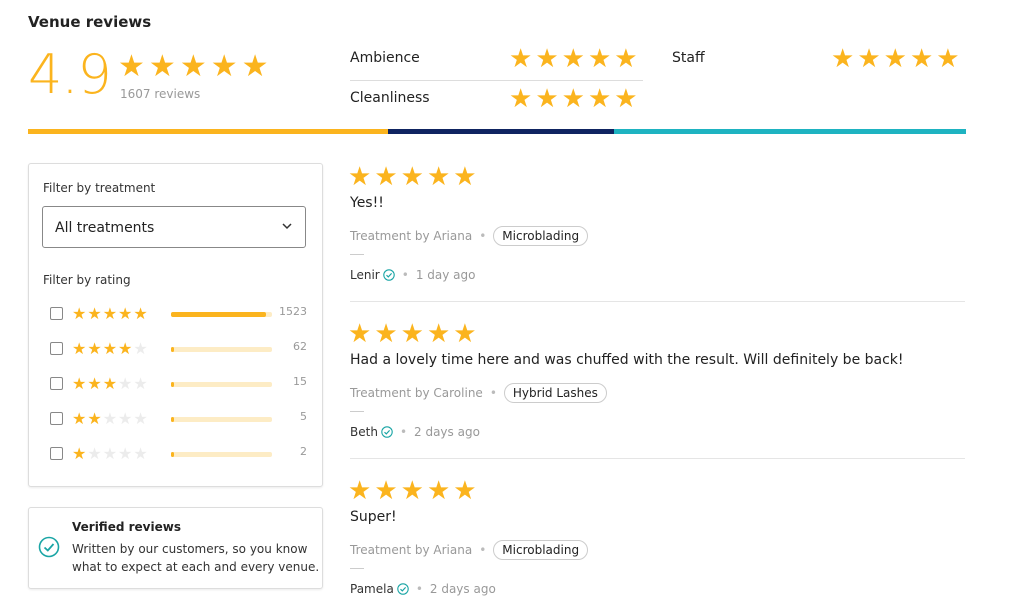  What do you see at coordinates (287, 226) in the screenshot?
I see `chevron-down-icon` at bounding box center [287, 226].